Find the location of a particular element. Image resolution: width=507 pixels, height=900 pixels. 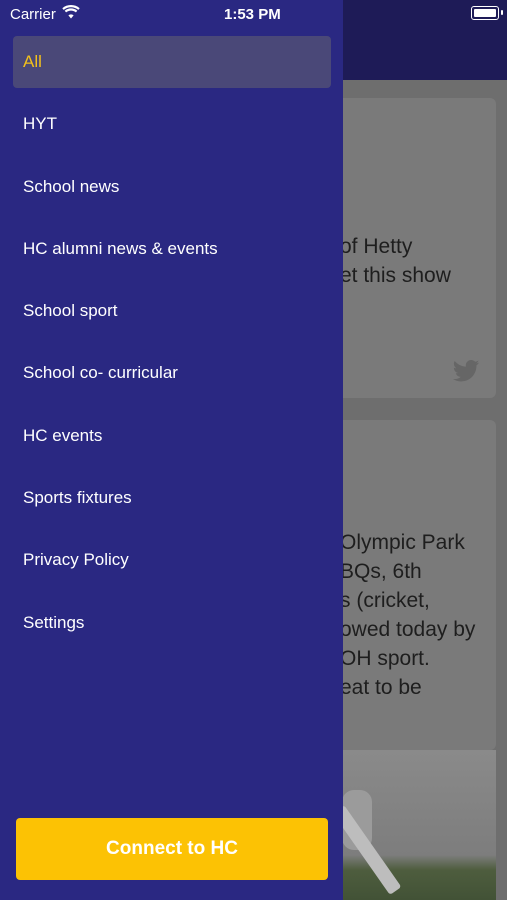

menu-item-school-sport: School sport is located at coordinates (172, 311).